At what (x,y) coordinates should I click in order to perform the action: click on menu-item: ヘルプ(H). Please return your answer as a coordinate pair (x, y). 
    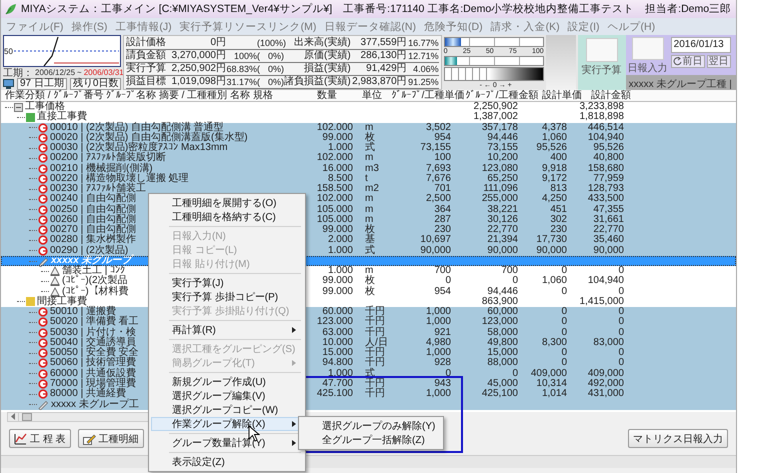
    Looking at the image, I should click on (632, 27).